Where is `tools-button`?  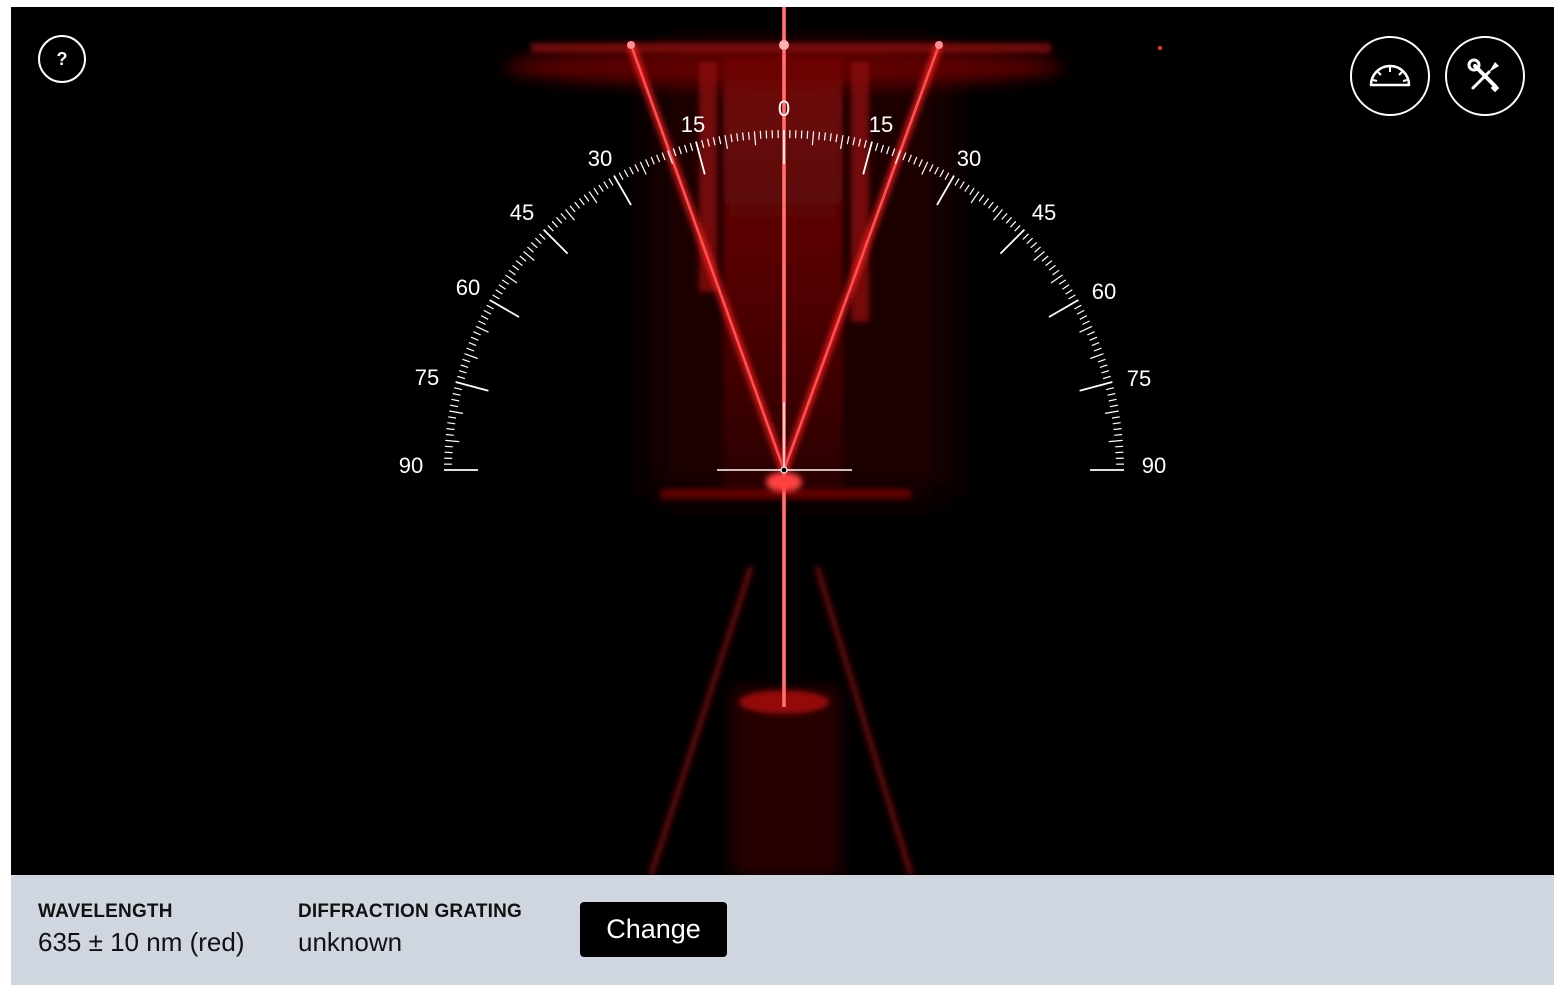 tools-button is located at coordinates (1485, 76).